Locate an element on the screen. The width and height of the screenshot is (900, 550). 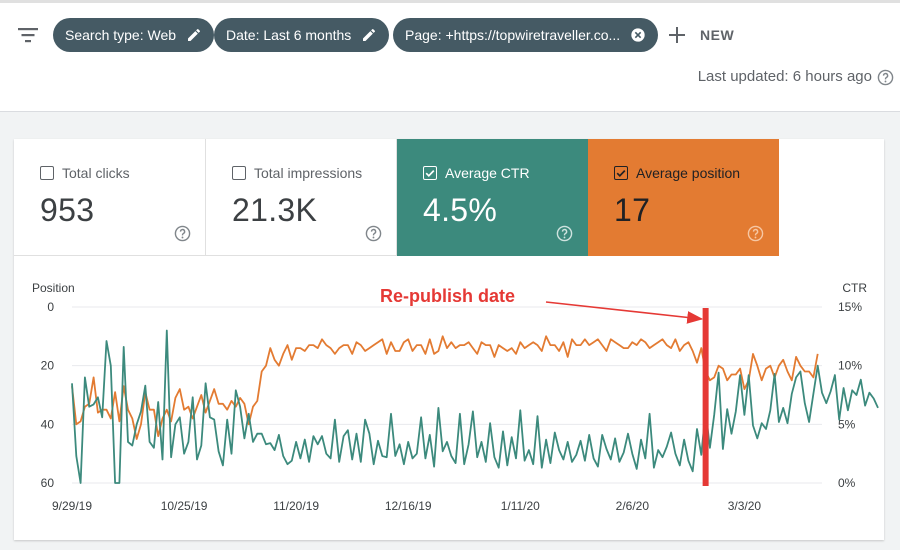
left-tick-label: 40 is located at coordinates (48, 424).